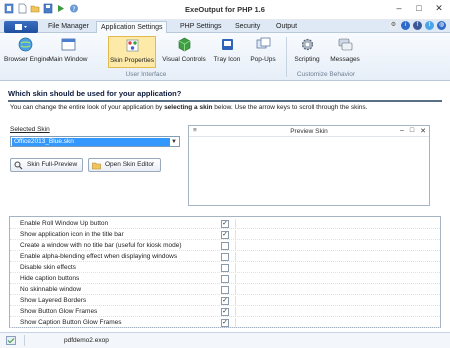 The image size is (450, 348). I want to click on info-icon: i, so click(405, 25).